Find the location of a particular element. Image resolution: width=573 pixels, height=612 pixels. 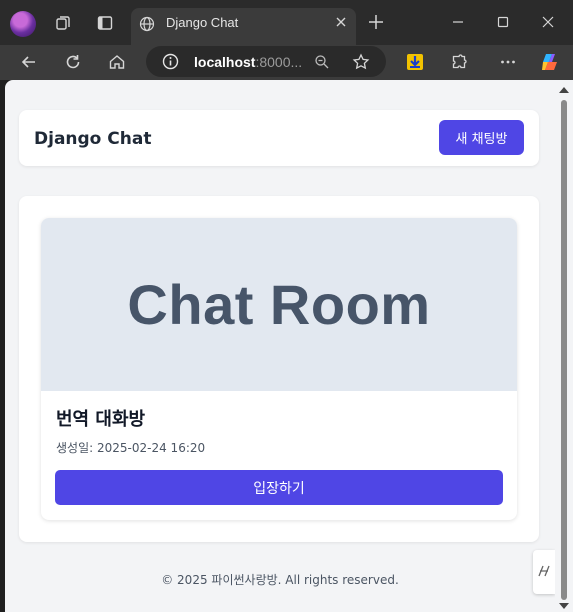

tab-actions-icon is located at coordinates (105, 23).